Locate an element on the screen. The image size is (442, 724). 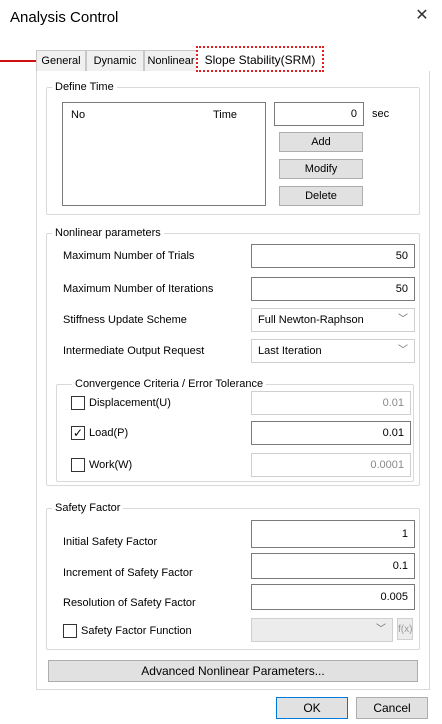
check-icon: ✓ is located at coordinates (78, 433).